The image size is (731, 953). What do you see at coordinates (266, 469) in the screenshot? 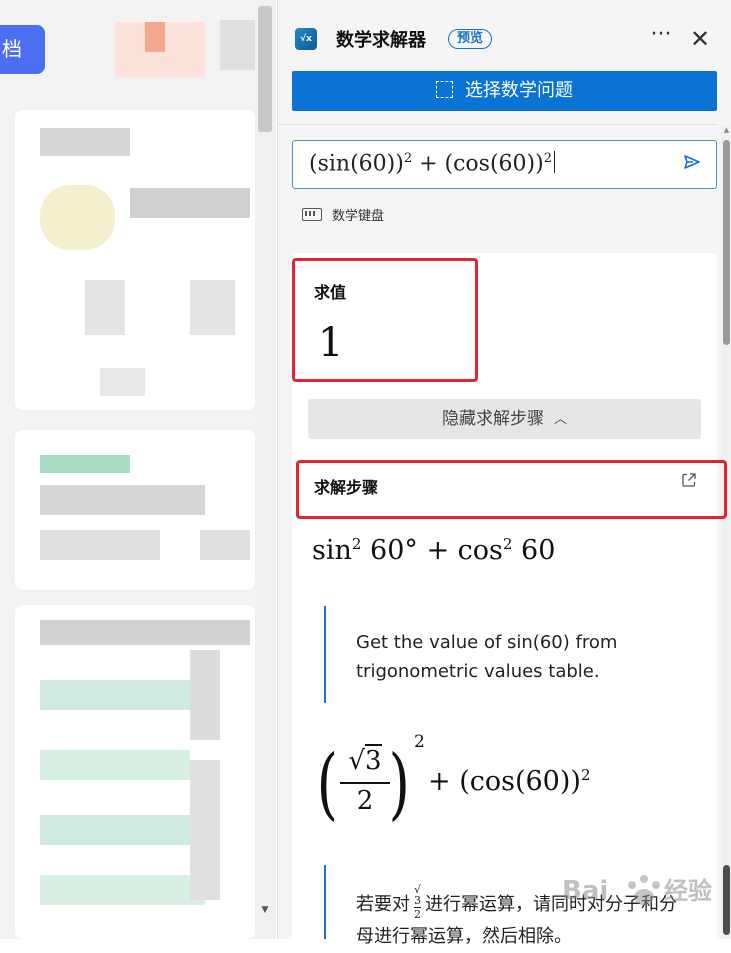
I see `left-scrollbar-track` at bounding box center [266, 469].